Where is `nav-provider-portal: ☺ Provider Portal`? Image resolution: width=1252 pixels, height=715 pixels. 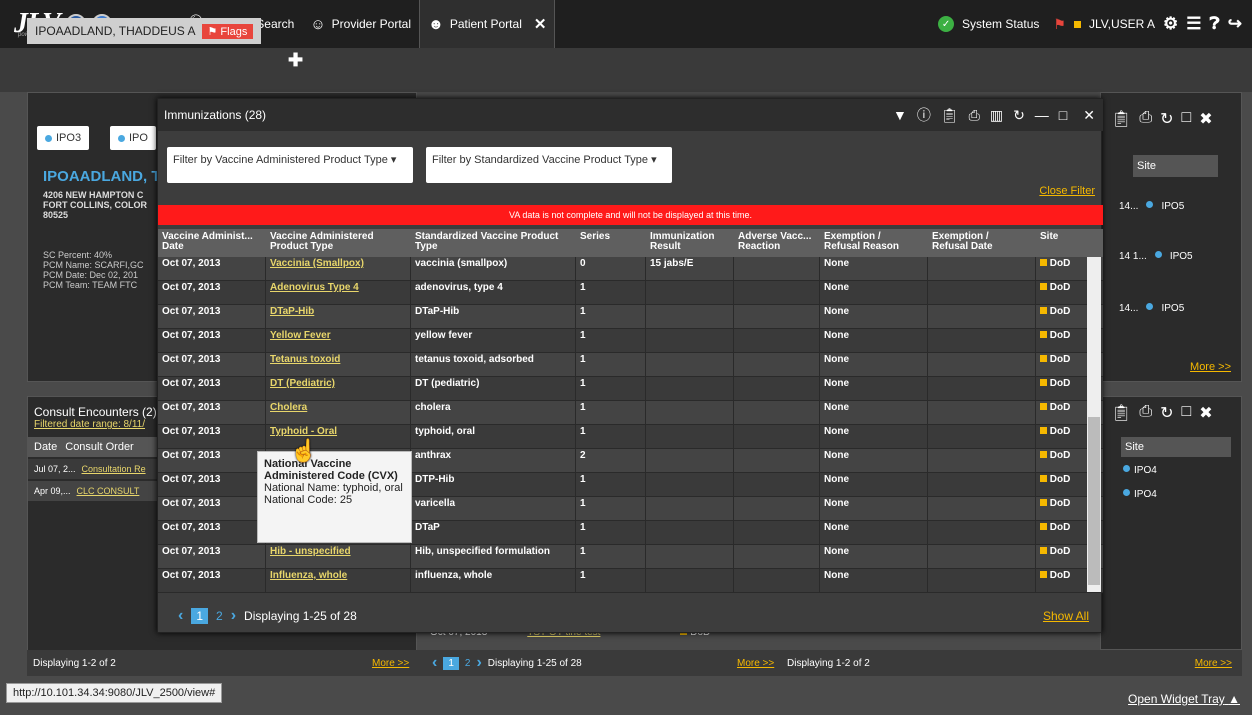 nav-provider-portal: ☺ Provider Portal is located at coordinates (360, 24).